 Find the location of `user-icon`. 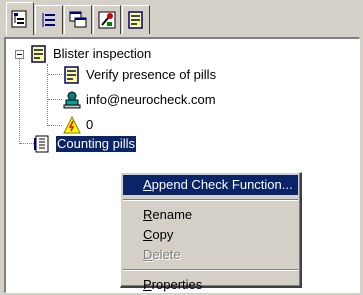

user-icon is located at coordinates (72, 100).